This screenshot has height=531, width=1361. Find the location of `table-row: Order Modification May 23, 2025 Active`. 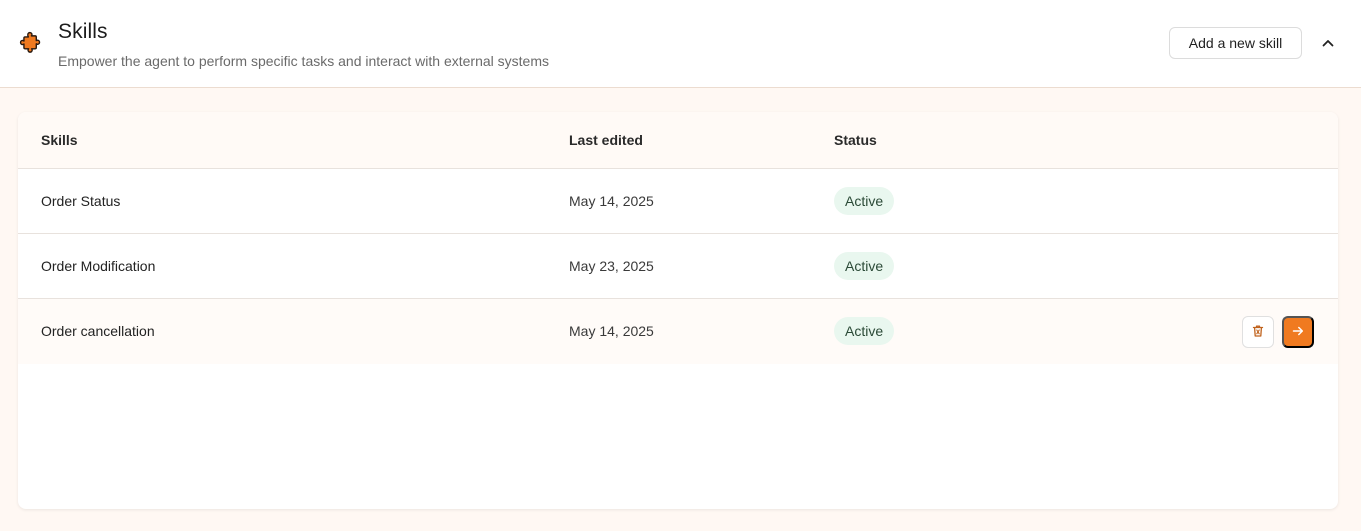

table-row: Order Modification May 23, 2025 Active is located at coordinates (678, 266).